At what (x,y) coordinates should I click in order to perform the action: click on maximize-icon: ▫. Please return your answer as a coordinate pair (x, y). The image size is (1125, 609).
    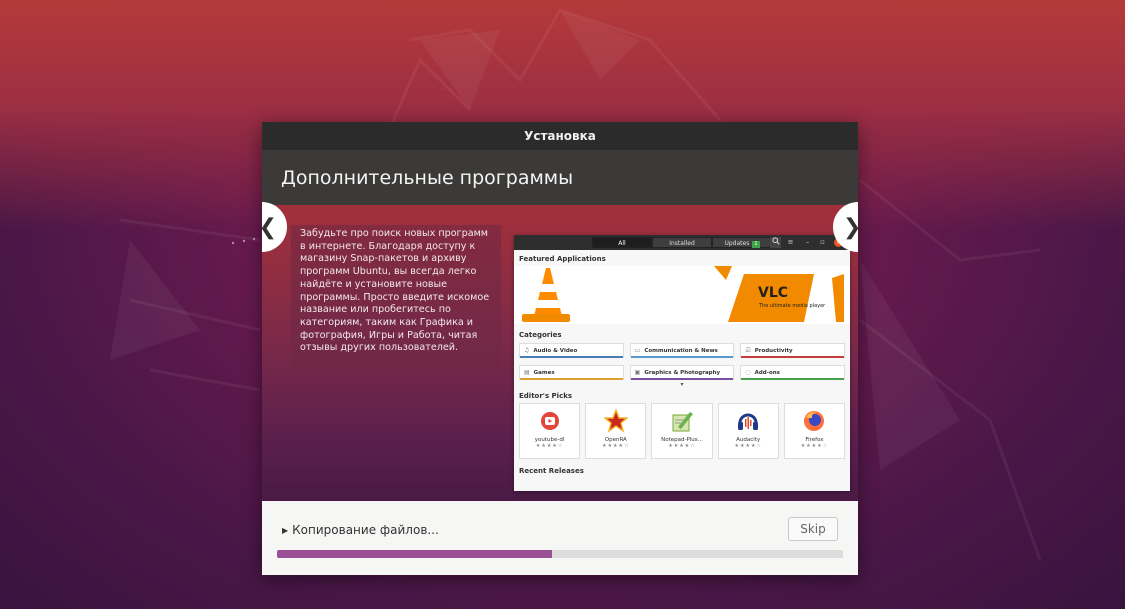
    Looking at the image, I should click on (822, 242).